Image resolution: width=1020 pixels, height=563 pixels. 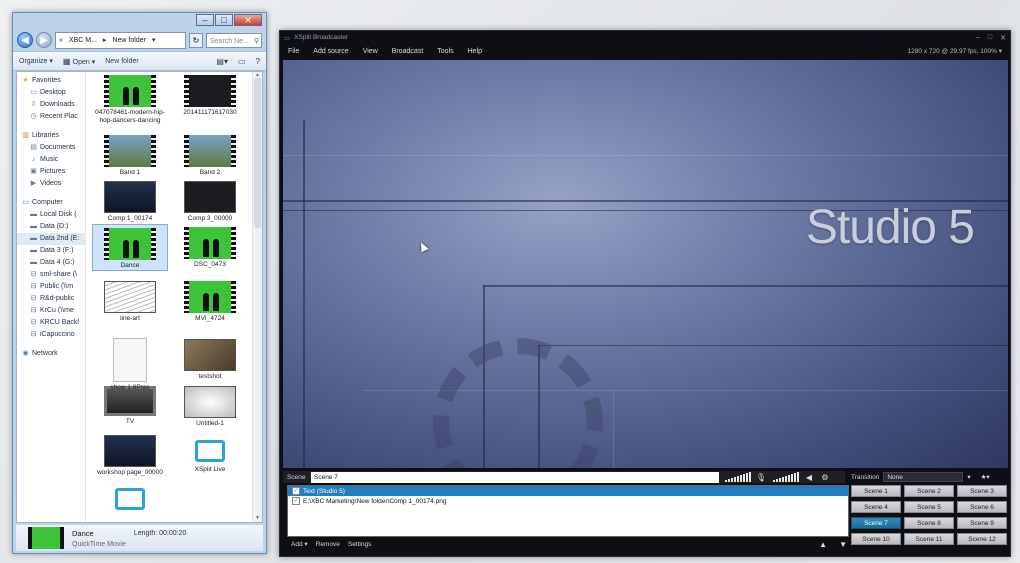 What do you see at coordinates (876, 507) in the screenshot?
I see `scene-button: Scene 4` at bounding box center [876, 507].